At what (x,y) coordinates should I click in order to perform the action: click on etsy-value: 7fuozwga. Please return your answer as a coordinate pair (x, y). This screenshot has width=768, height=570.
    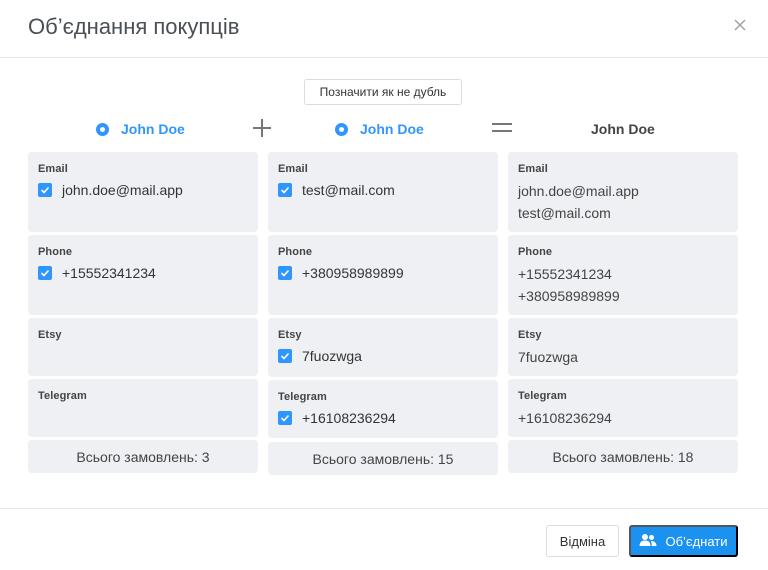
    Looking at the image, I should click on (332, 356).